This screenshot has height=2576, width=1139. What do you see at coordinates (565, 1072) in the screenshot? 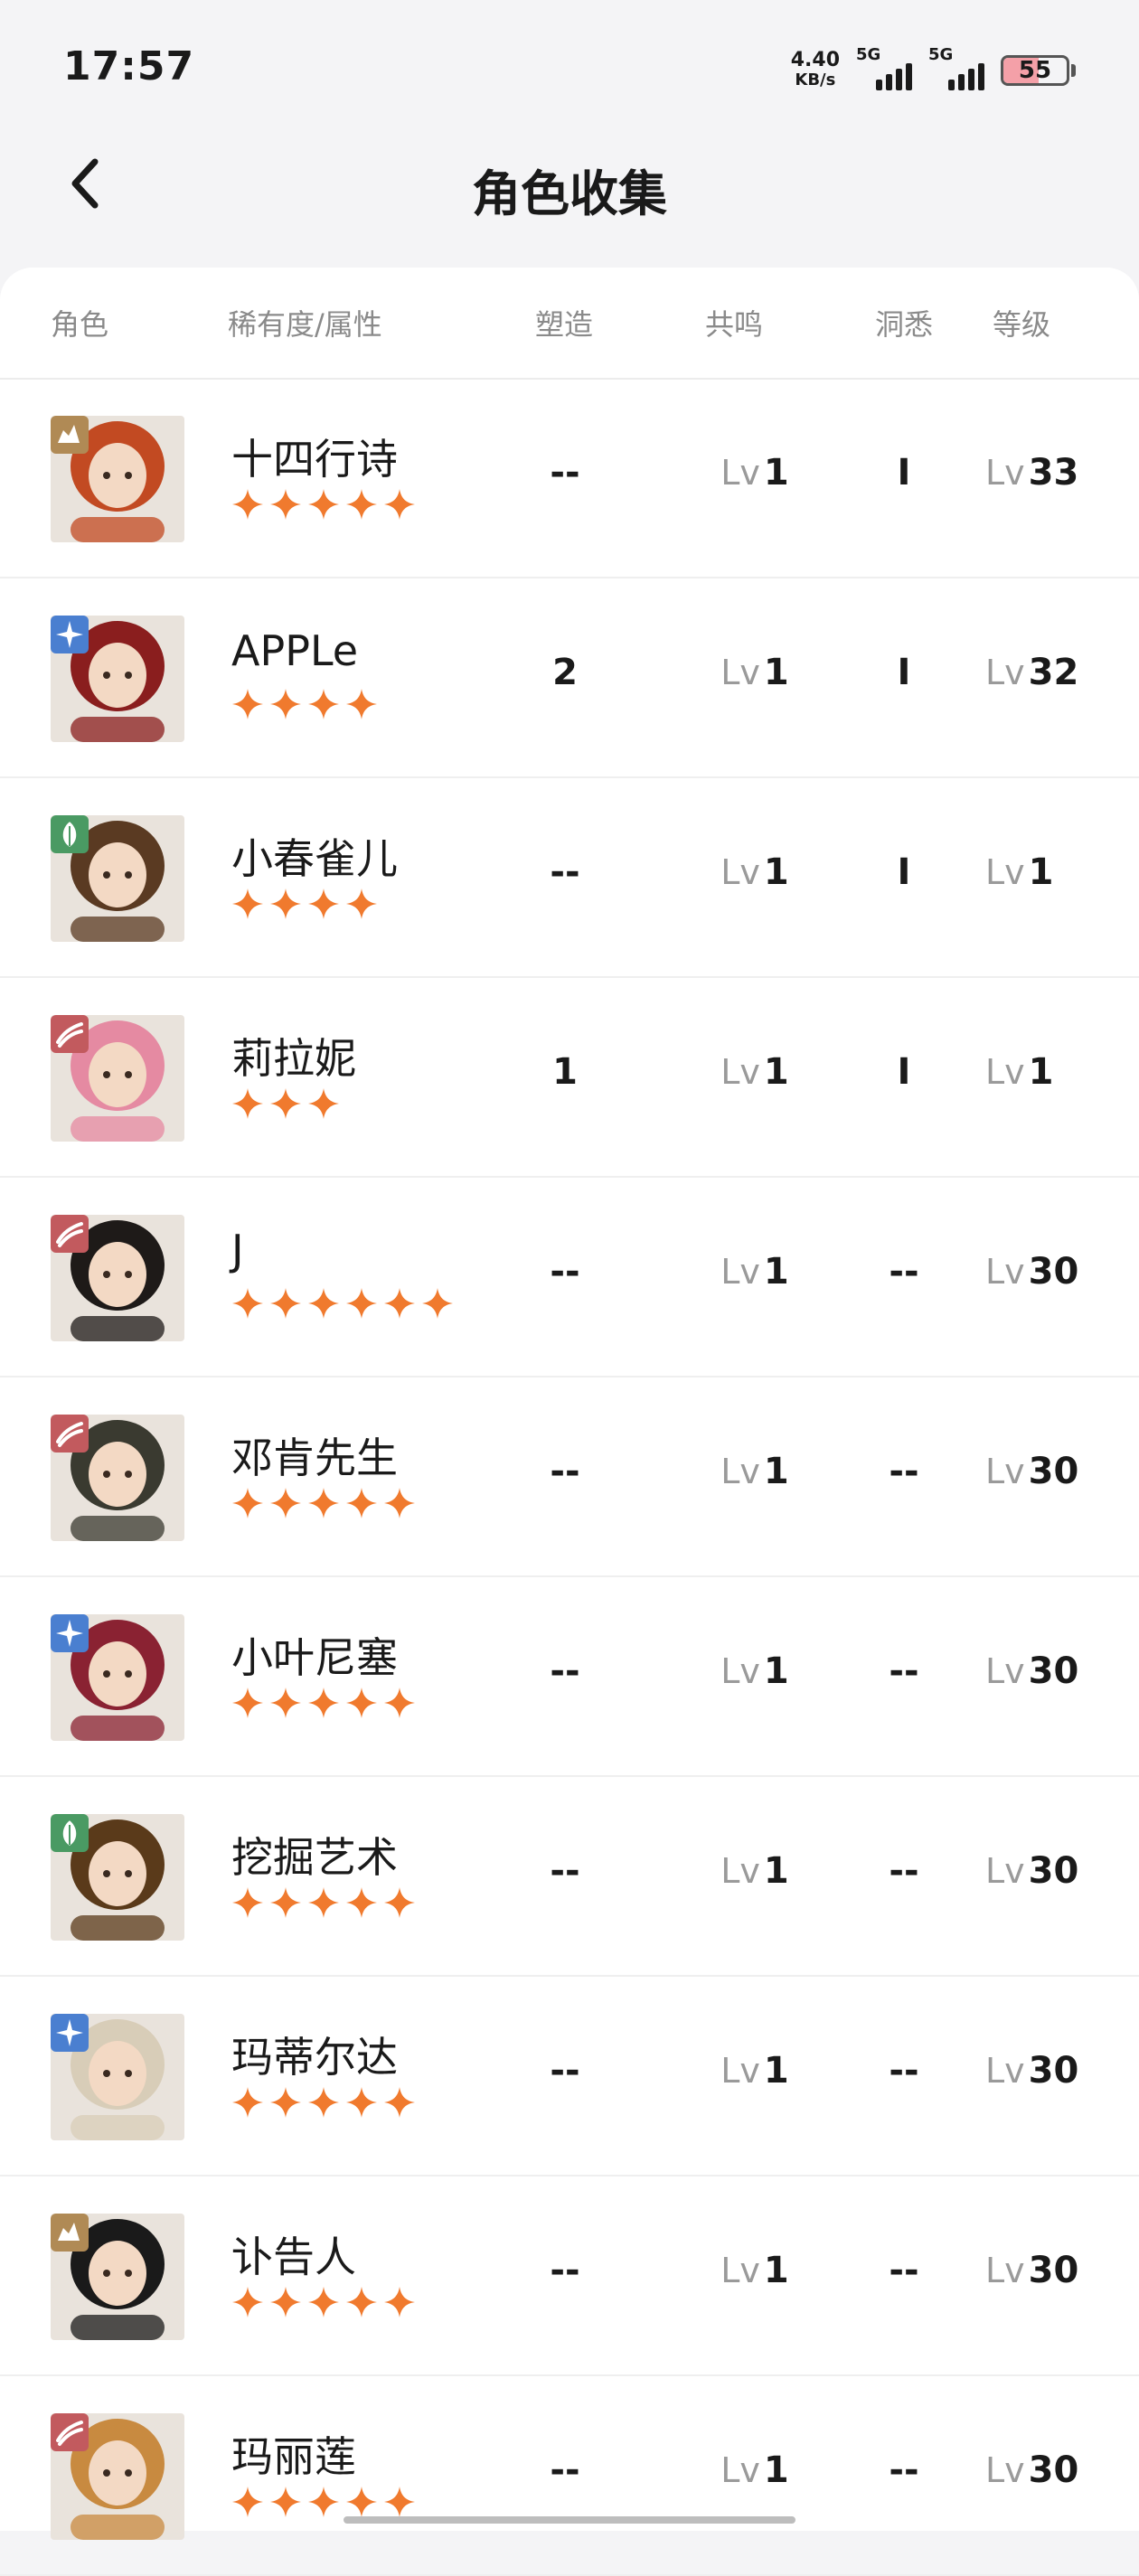
I see `shaping-value: 1` at bounding box center [565, 1072].